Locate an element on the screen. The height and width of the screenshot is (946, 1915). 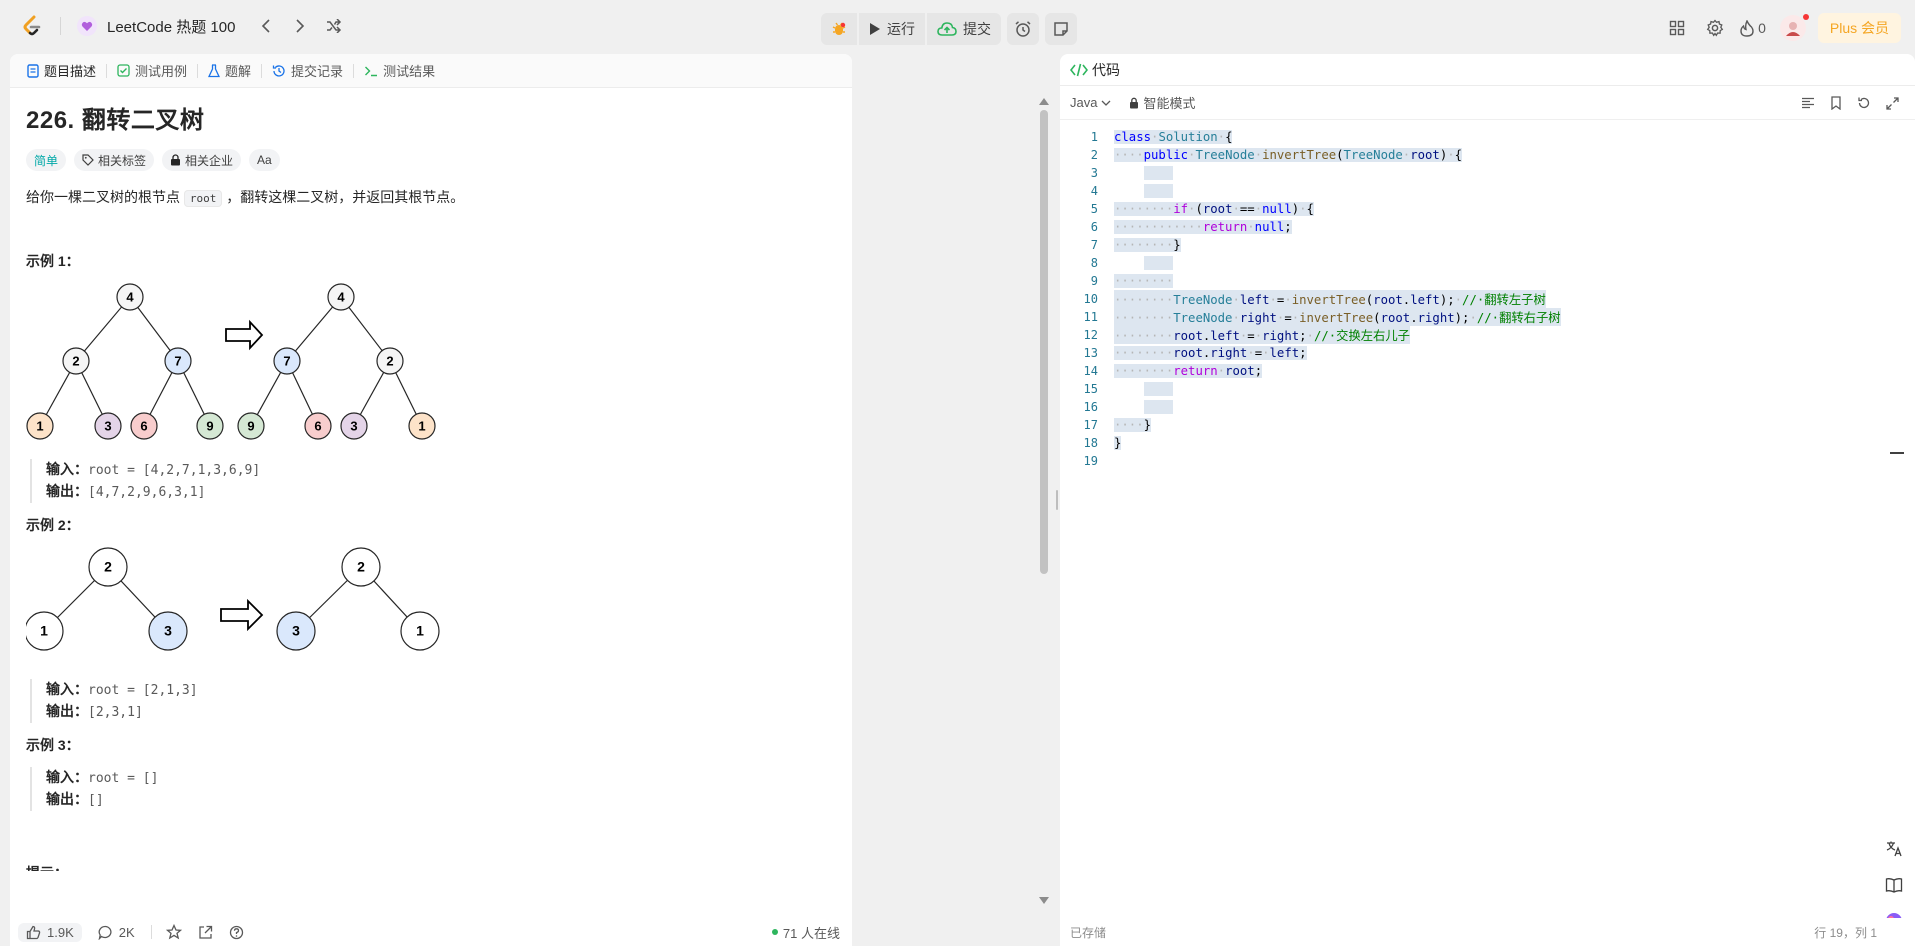
tree-node-label: 4 is located at coordinates (130, 297).